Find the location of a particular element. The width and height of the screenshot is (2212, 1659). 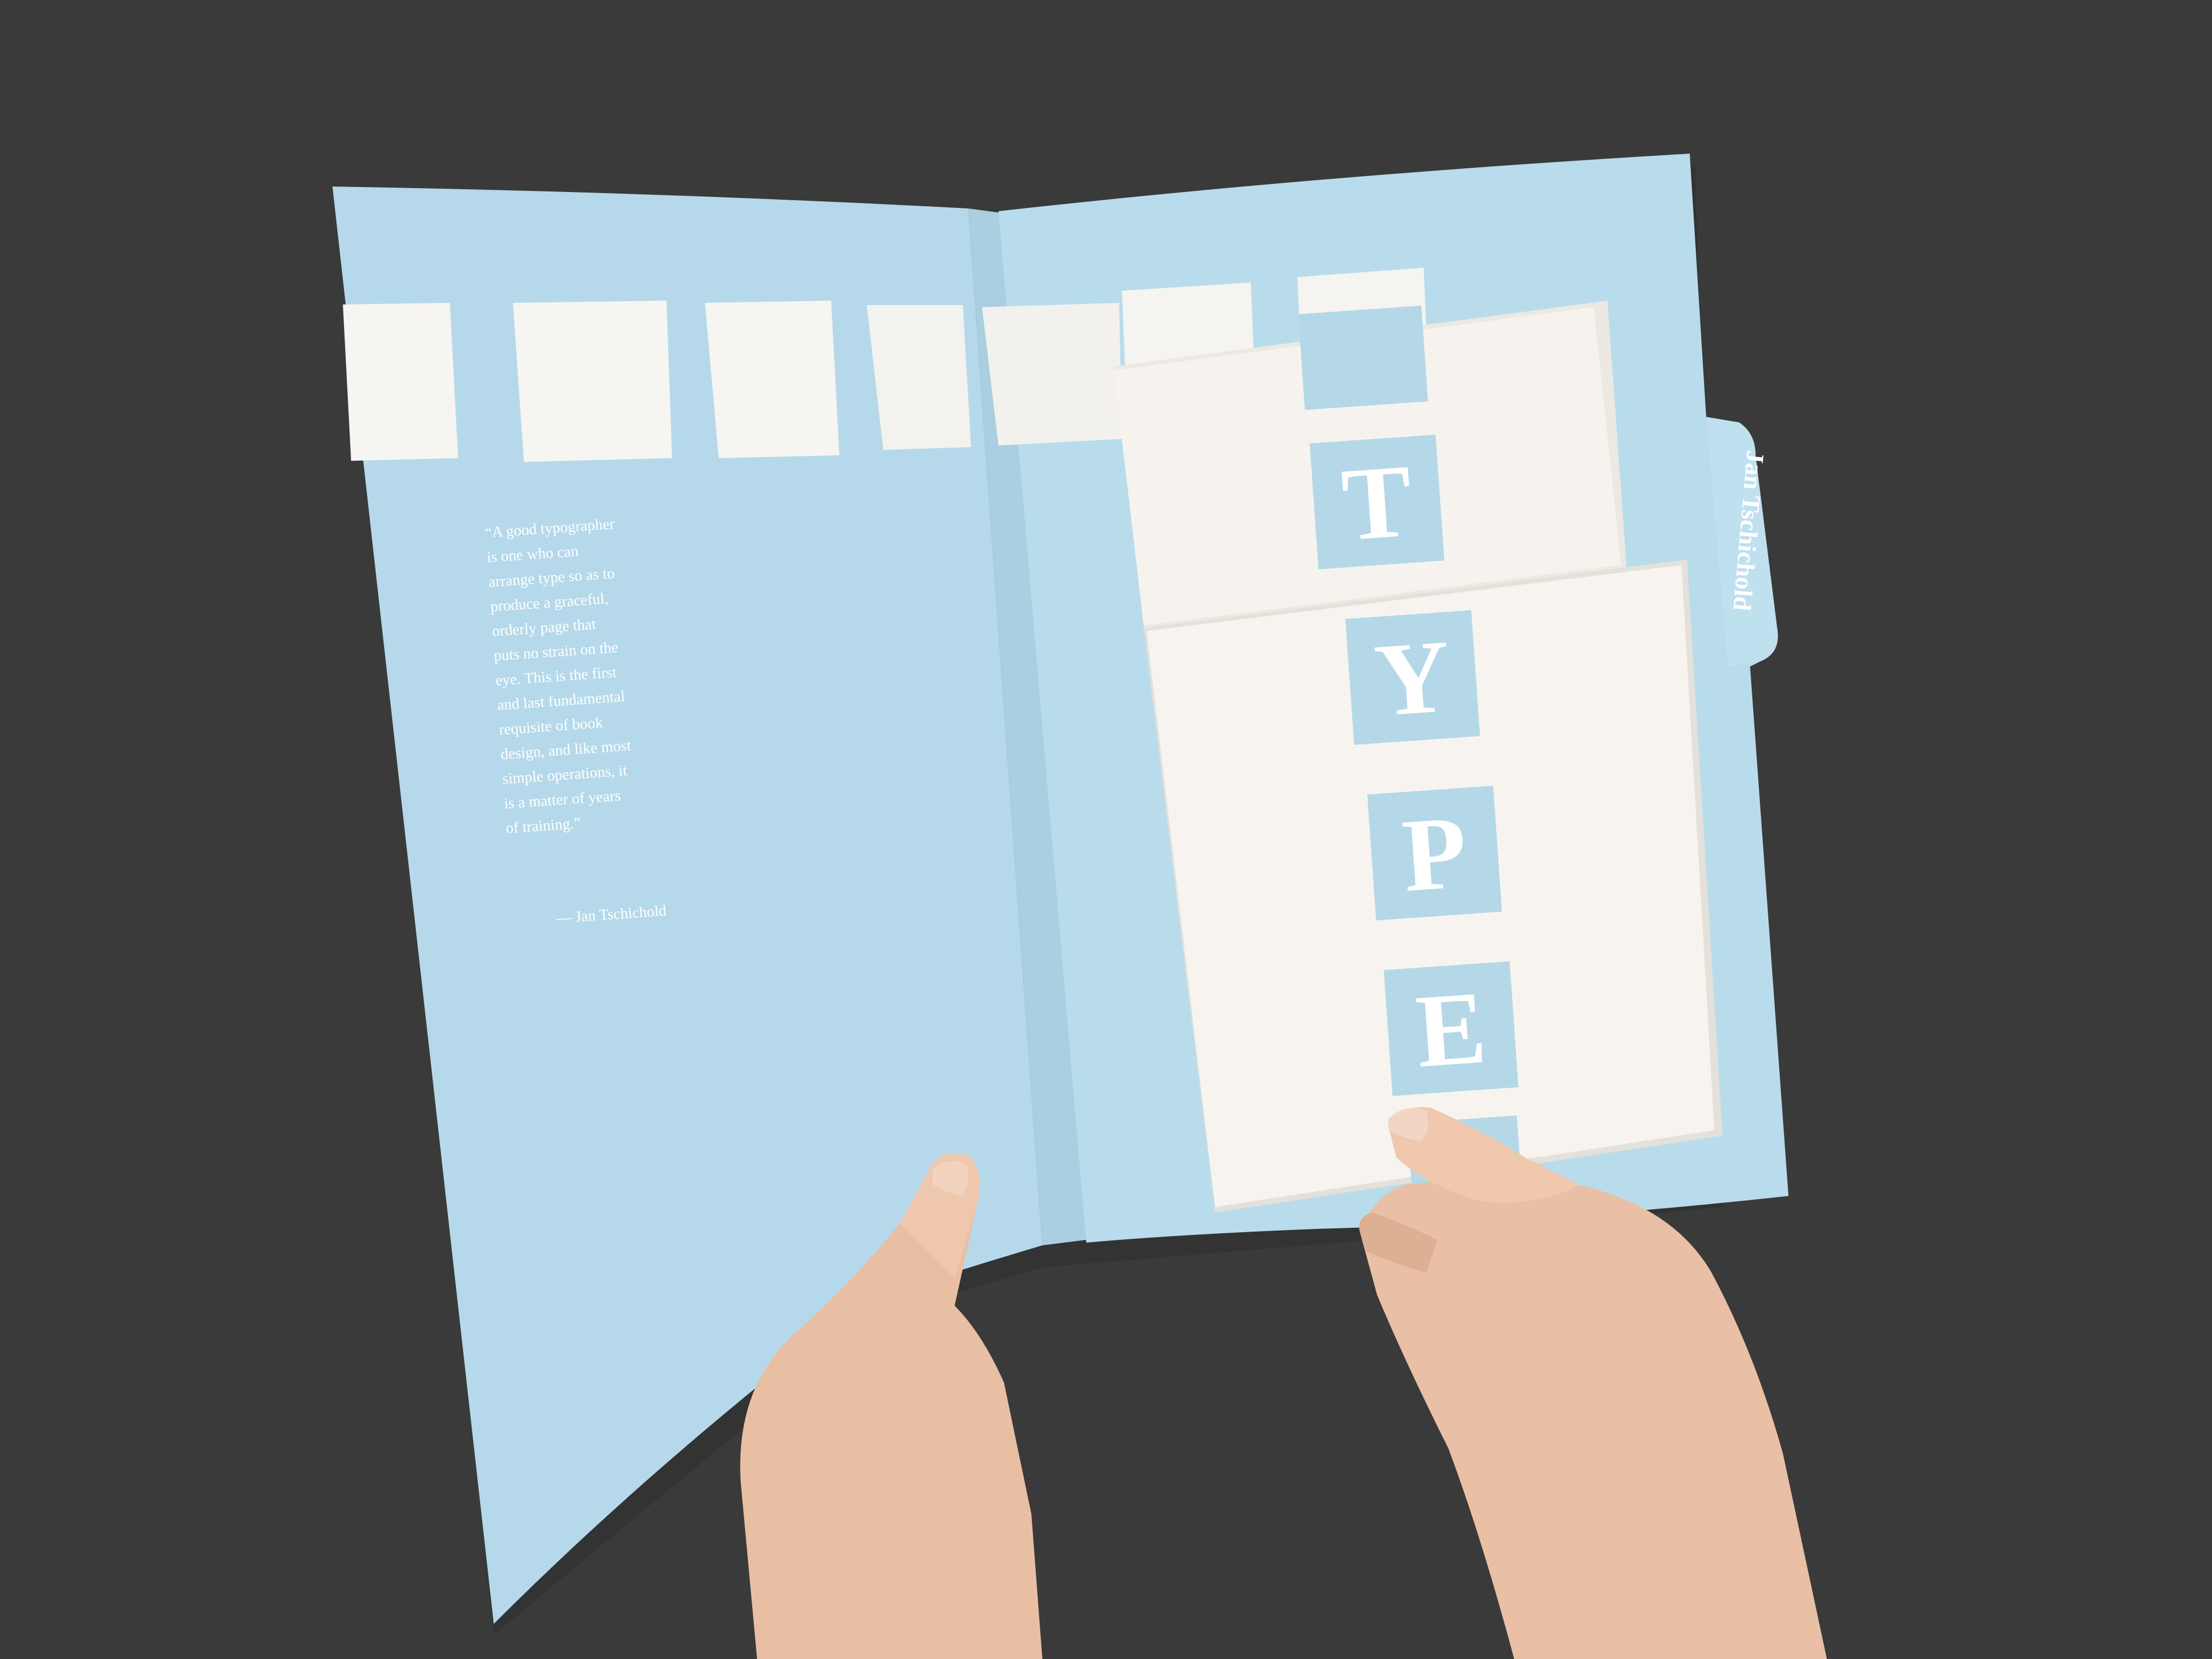

type-letter: T is located at coordinates (1377, 503).